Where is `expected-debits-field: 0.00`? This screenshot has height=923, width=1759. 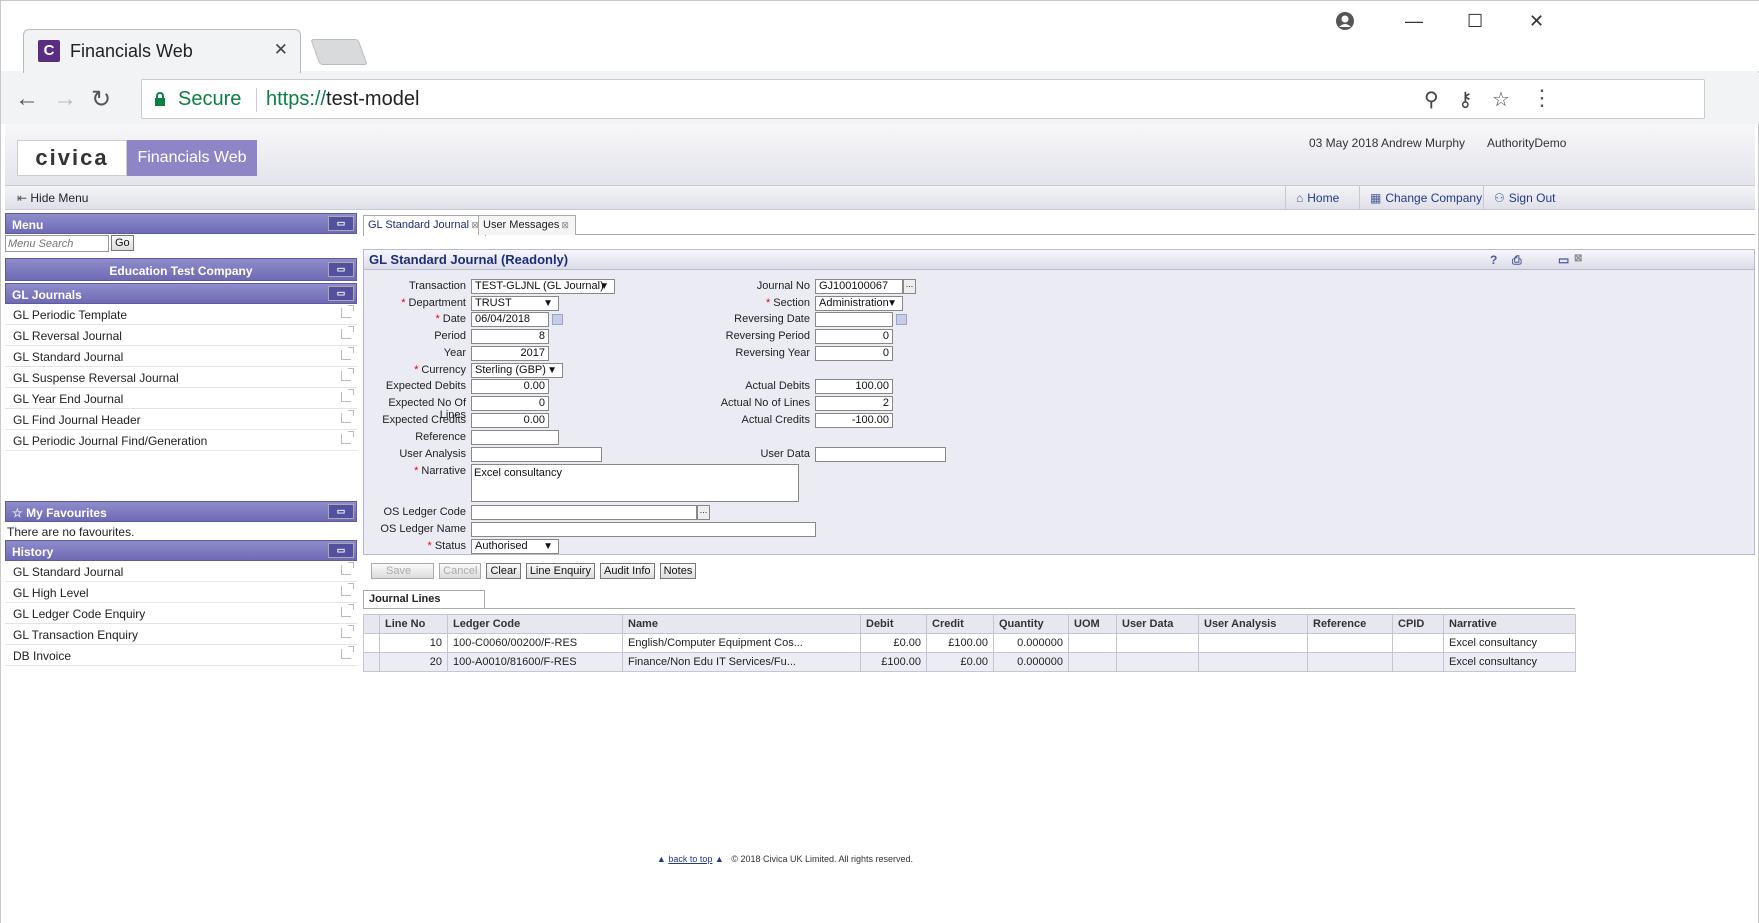 expected-debits-field: 0.00 is located at coordinates (510, 386).